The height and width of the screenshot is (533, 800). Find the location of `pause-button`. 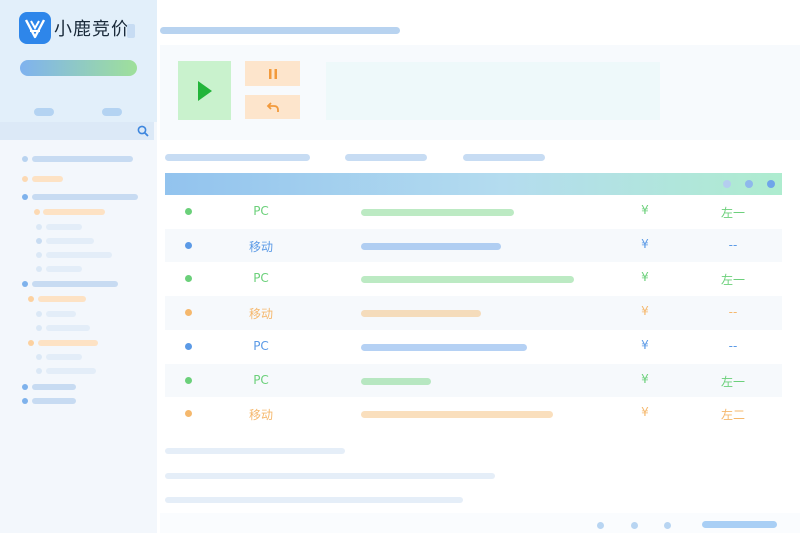

pause-button is located at coordinates (272, 73).